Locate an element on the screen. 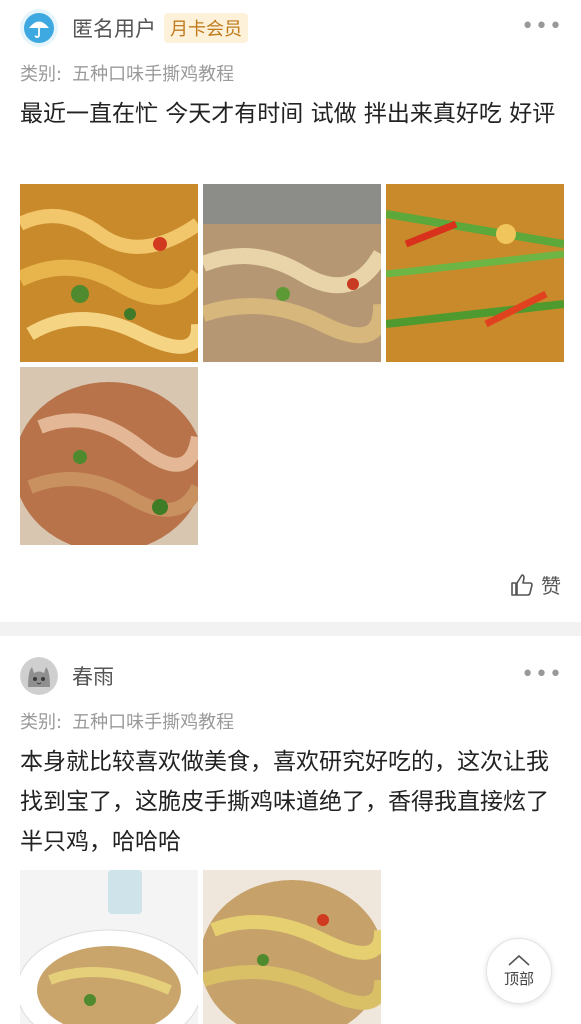 This screenshot has width=581, height=1024. umbrella-avatar-icon is located at coordinates (39, 28).